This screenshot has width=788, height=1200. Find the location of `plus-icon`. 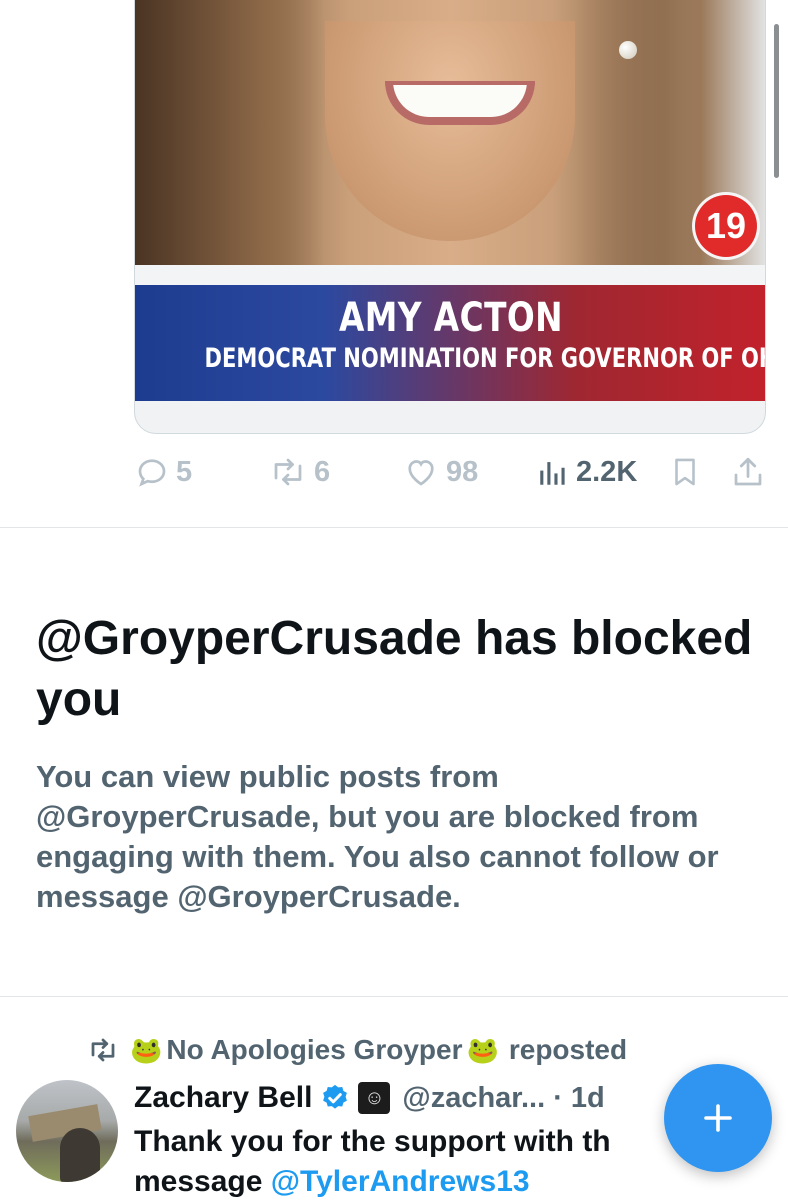

plus-icon is located at coordinates (718, 1118).